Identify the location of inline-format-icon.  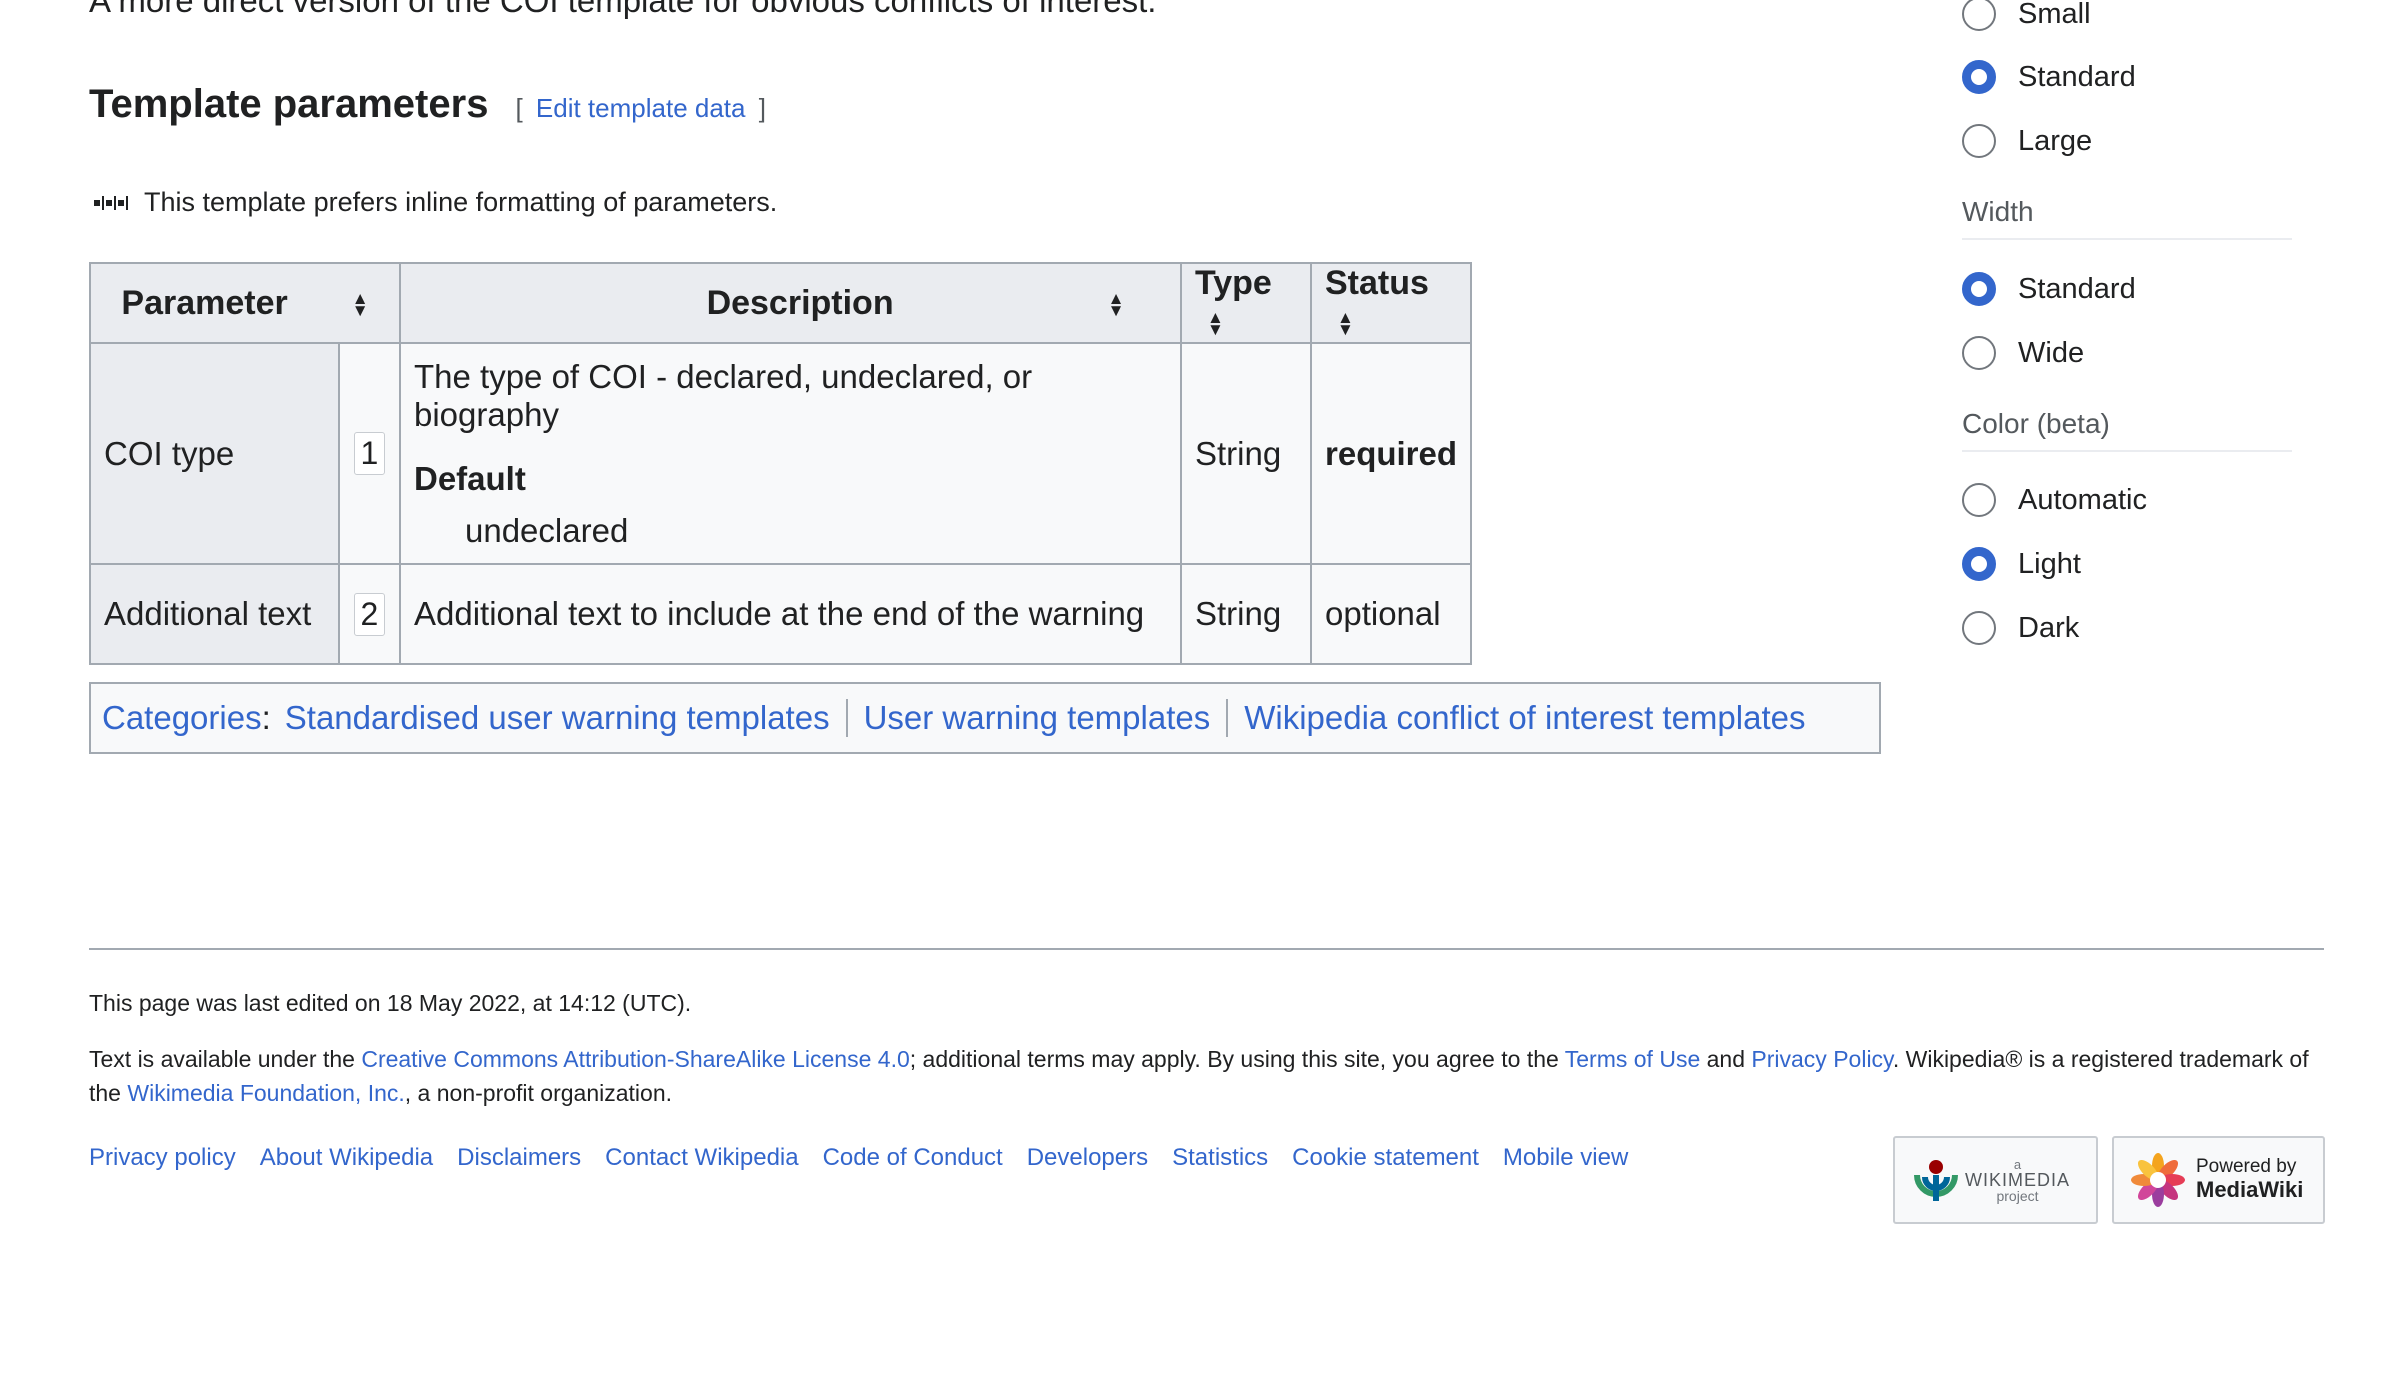
(111, 202).